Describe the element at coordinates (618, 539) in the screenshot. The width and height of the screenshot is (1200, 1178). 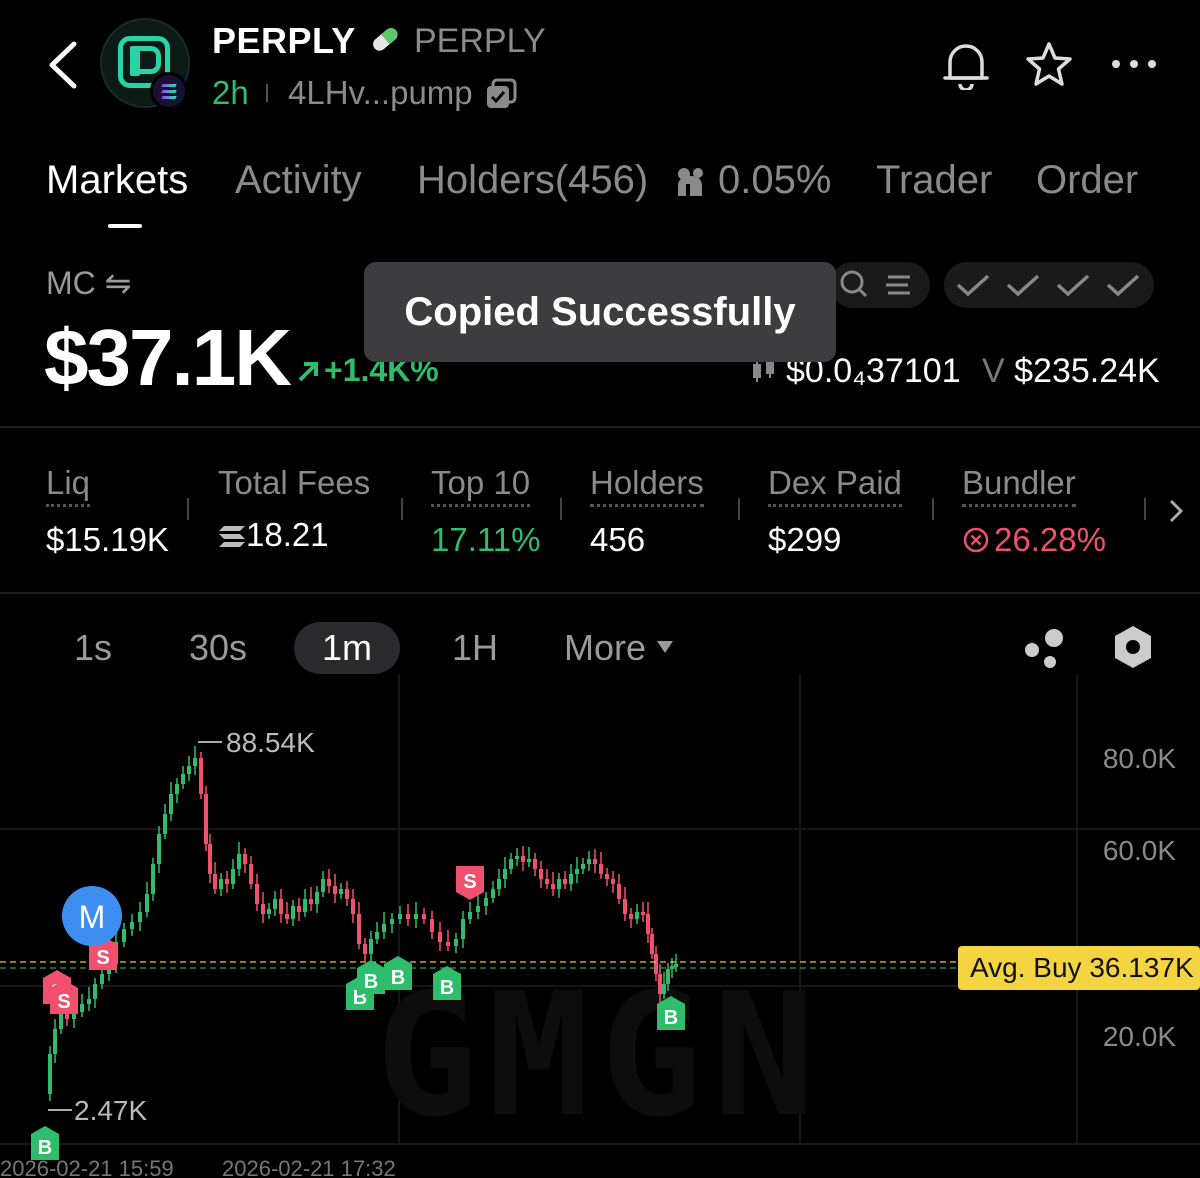
I see `stat-value: 456` at that location.